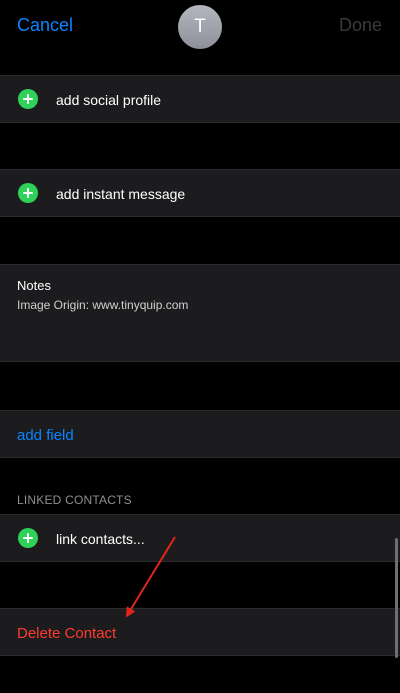 The width and height of the screenshot is (400, 693). Describe the element at coordinates (200, 99) in the screenshot. I see `add-social-profile-row: add social profile` at that location.